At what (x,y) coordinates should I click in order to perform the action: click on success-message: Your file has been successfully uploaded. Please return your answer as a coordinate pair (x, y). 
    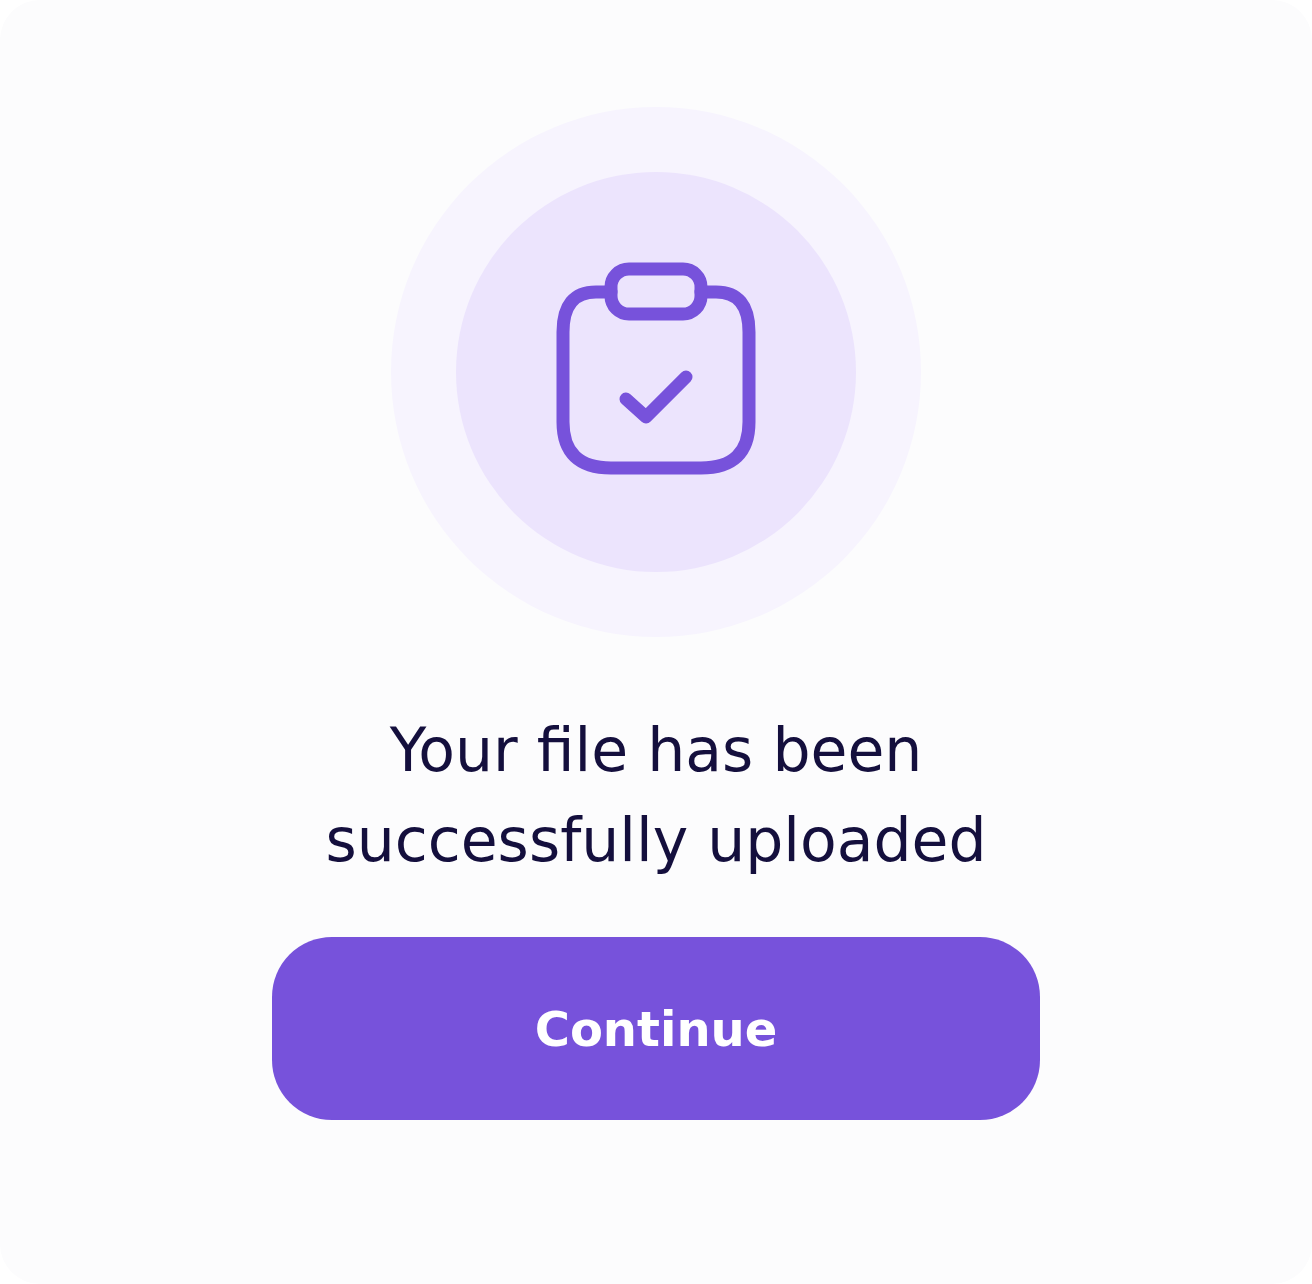
    Looking at the image, I should click on (656, 795).